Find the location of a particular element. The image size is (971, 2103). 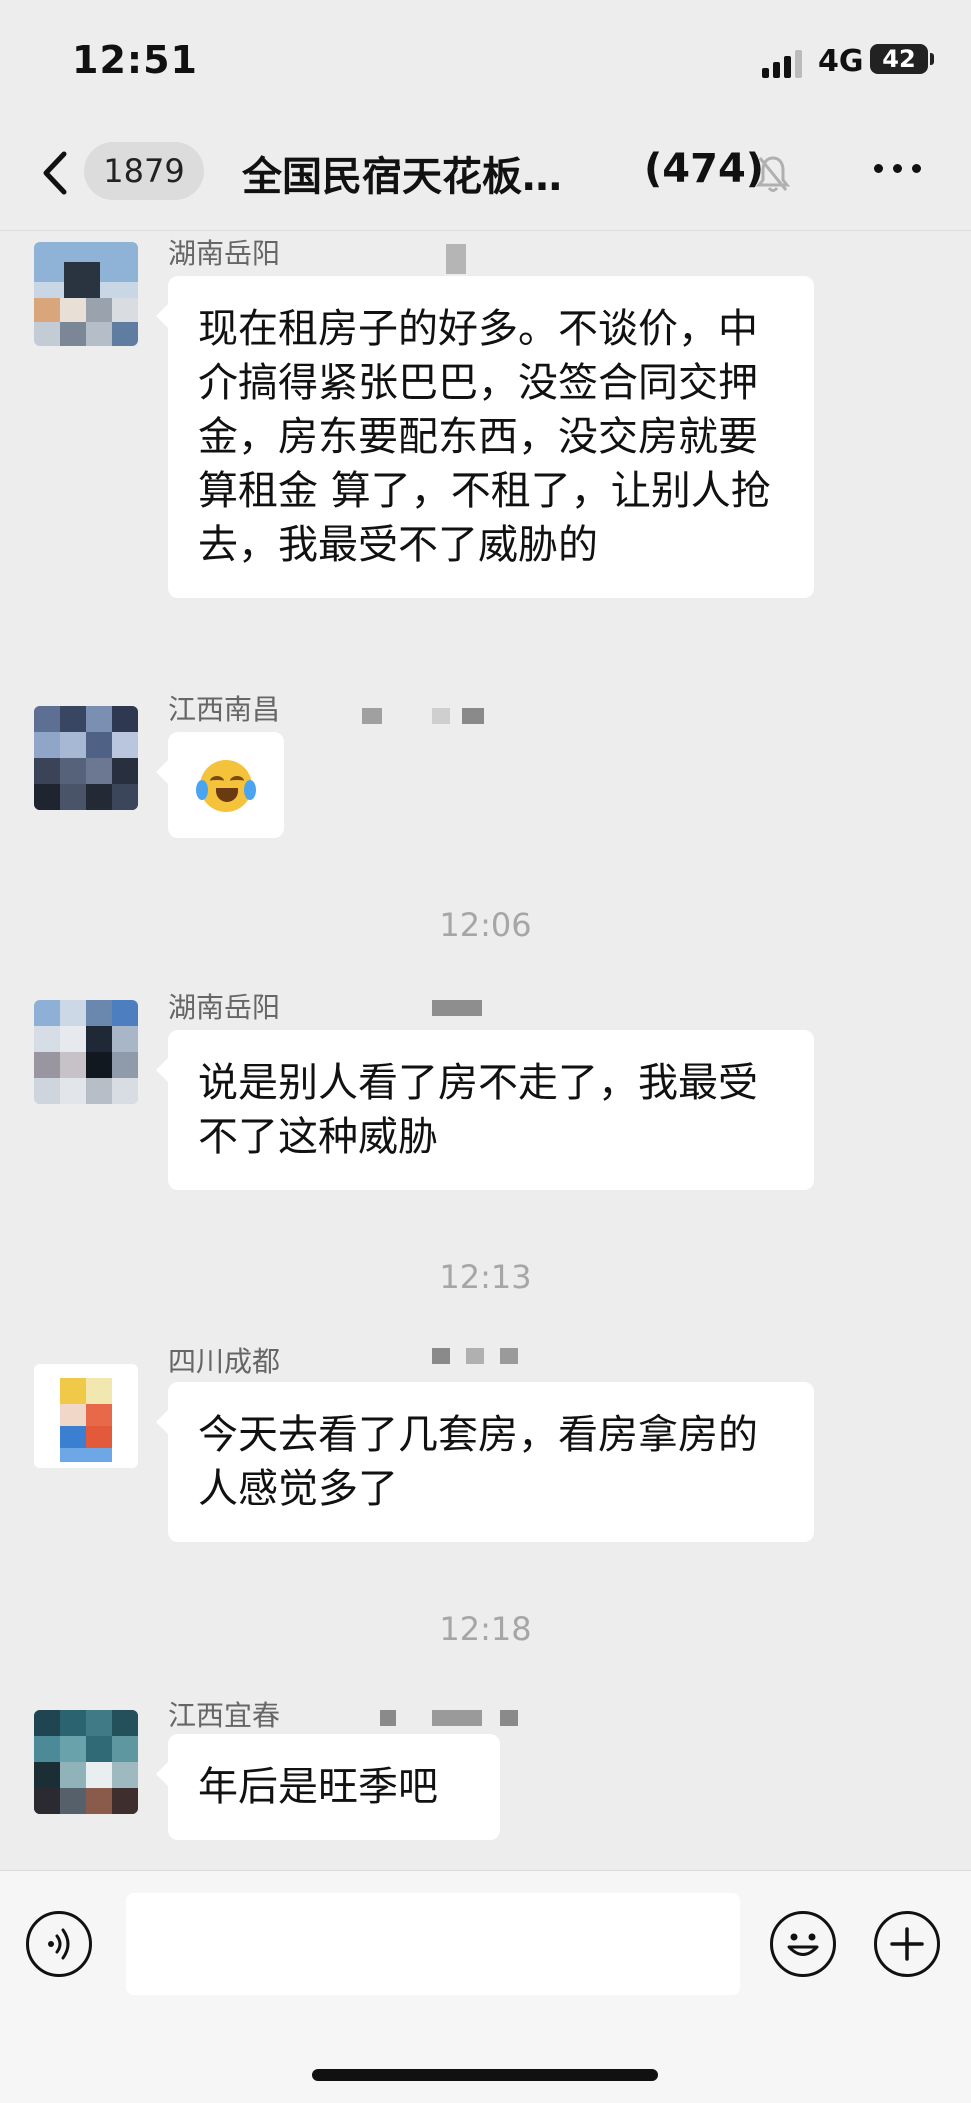

status-time: 12:51 is located at coordinates (135, 60).